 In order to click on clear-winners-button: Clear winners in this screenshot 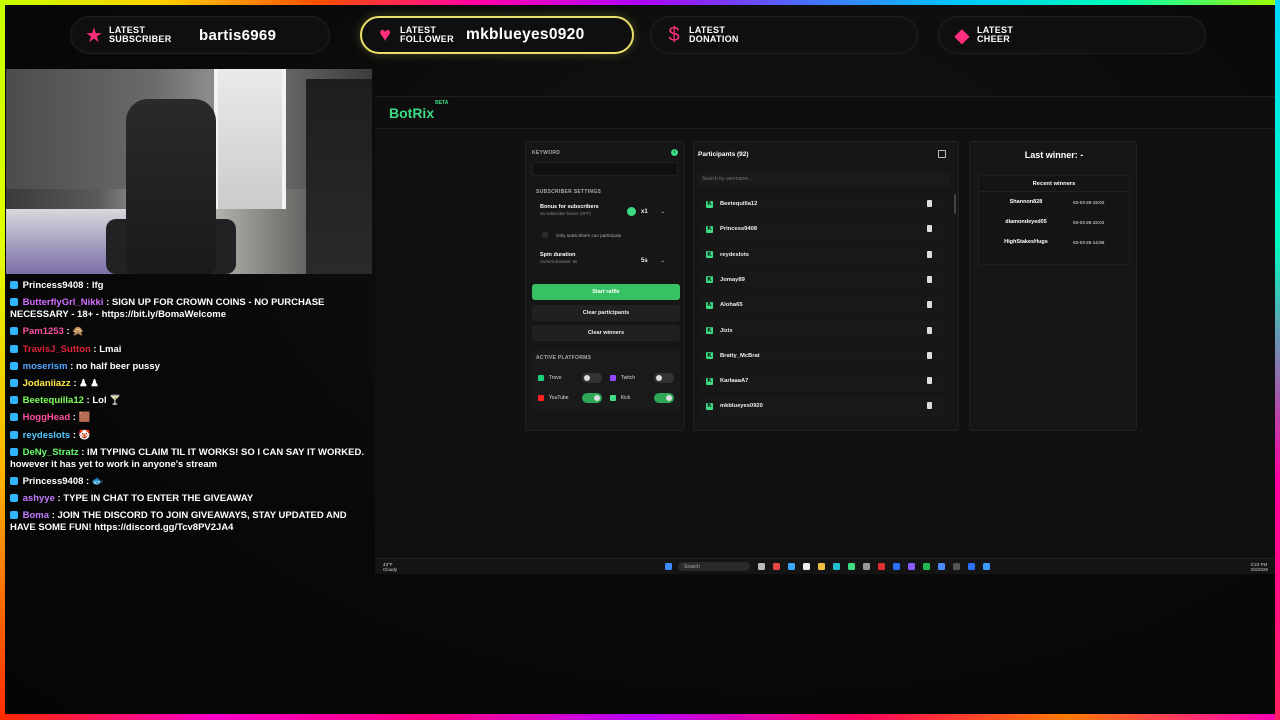, I will do `click(606, 333)`.